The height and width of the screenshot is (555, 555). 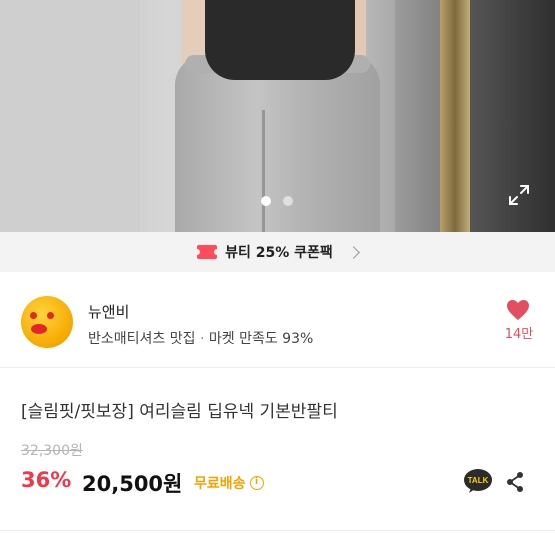 I want to click on coupon-banner: 뷰티 25% 쿠폰팩, so click(x=277, y=252).